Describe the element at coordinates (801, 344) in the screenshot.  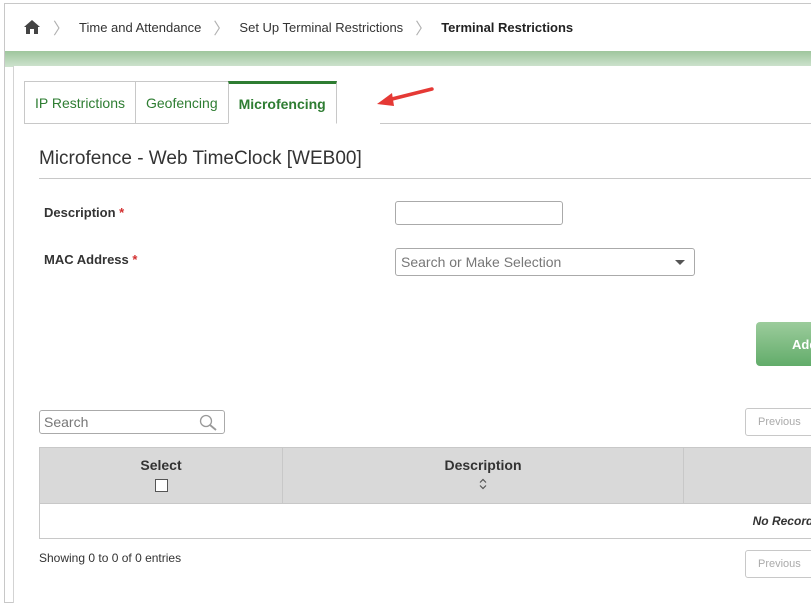
I see `add-button-label: Add` at that location.